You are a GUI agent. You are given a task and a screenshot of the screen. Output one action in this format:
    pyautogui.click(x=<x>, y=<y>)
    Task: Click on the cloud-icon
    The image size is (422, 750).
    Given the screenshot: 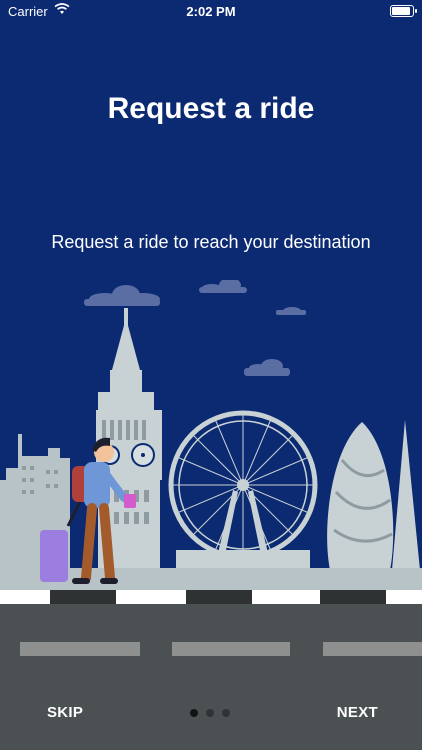 What is the action you would take?
    pyautogui.click(x=122, y=295)
    